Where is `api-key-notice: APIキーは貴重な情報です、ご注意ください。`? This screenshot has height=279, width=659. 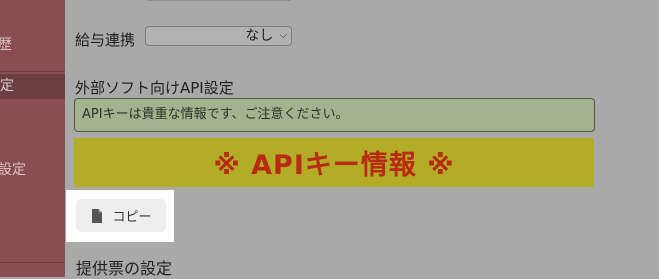 api-key-notice: APIキーは貴重な情報です、ご注意ください。 is located at coordinates (334, 115).